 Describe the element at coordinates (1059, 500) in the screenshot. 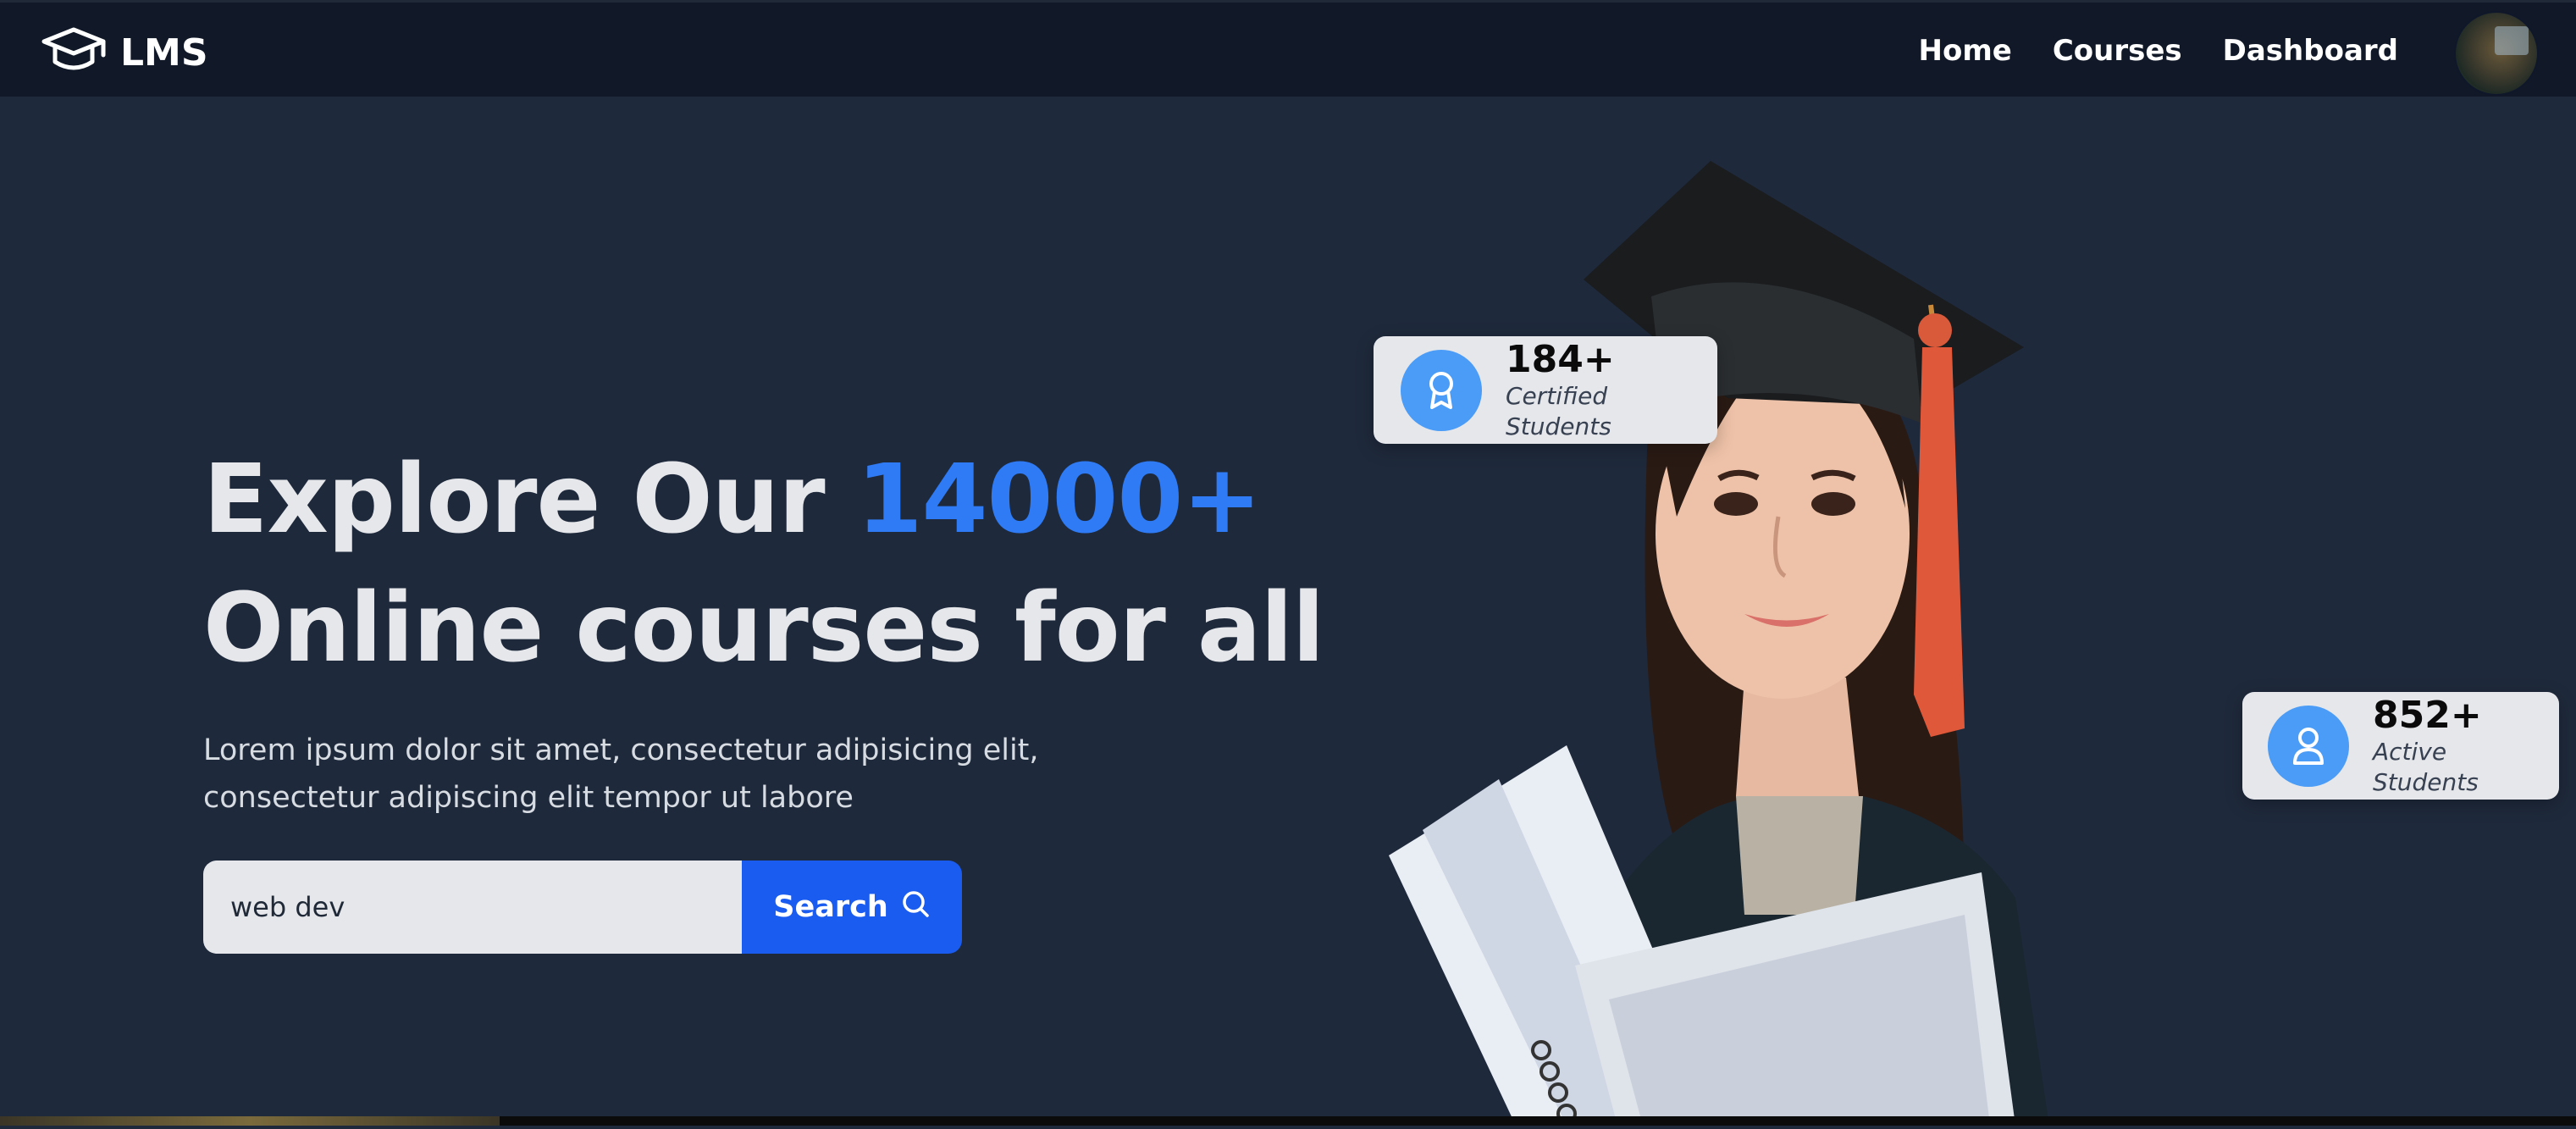

I see `hero-title-highlight: 14000+` at that location.